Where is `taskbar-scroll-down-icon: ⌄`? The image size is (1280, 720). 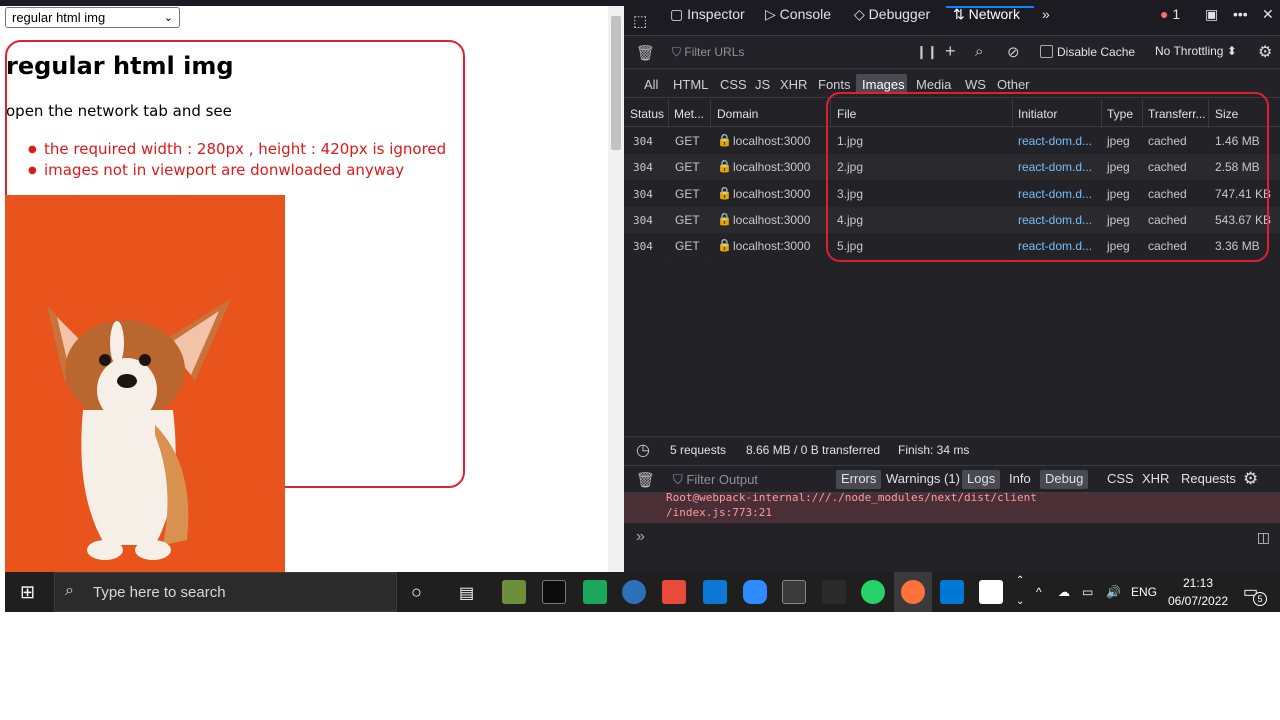 taskbar-scroll-down-icon: ⌄ is located at coordinates (1020, 601).